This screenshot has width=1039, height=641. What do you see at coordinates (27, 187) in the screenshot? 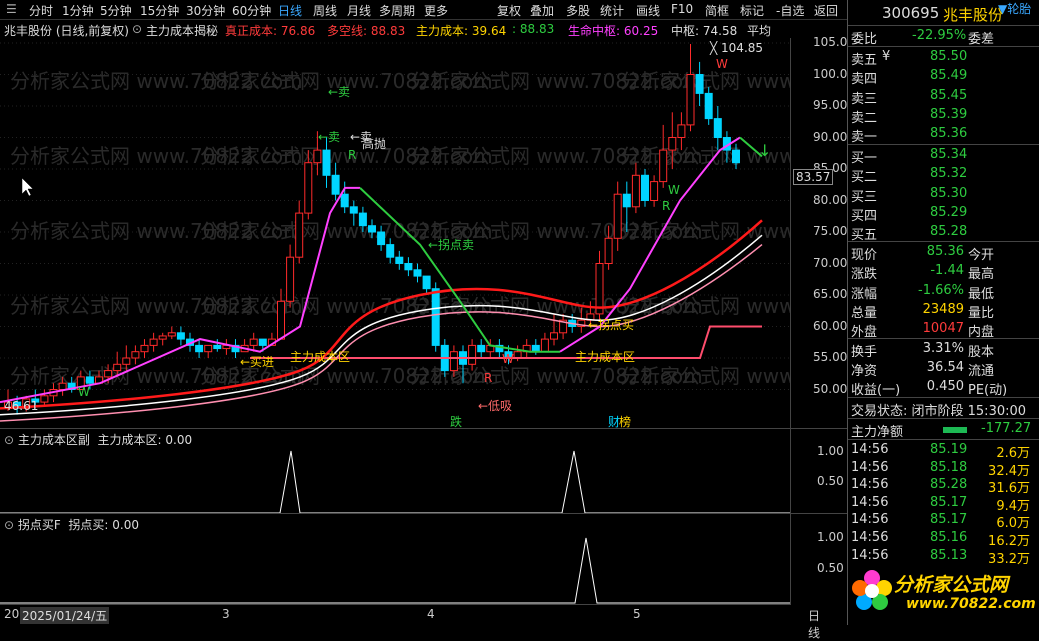
I see `mouse-cursor-icon` at bounding box center [27, 187].